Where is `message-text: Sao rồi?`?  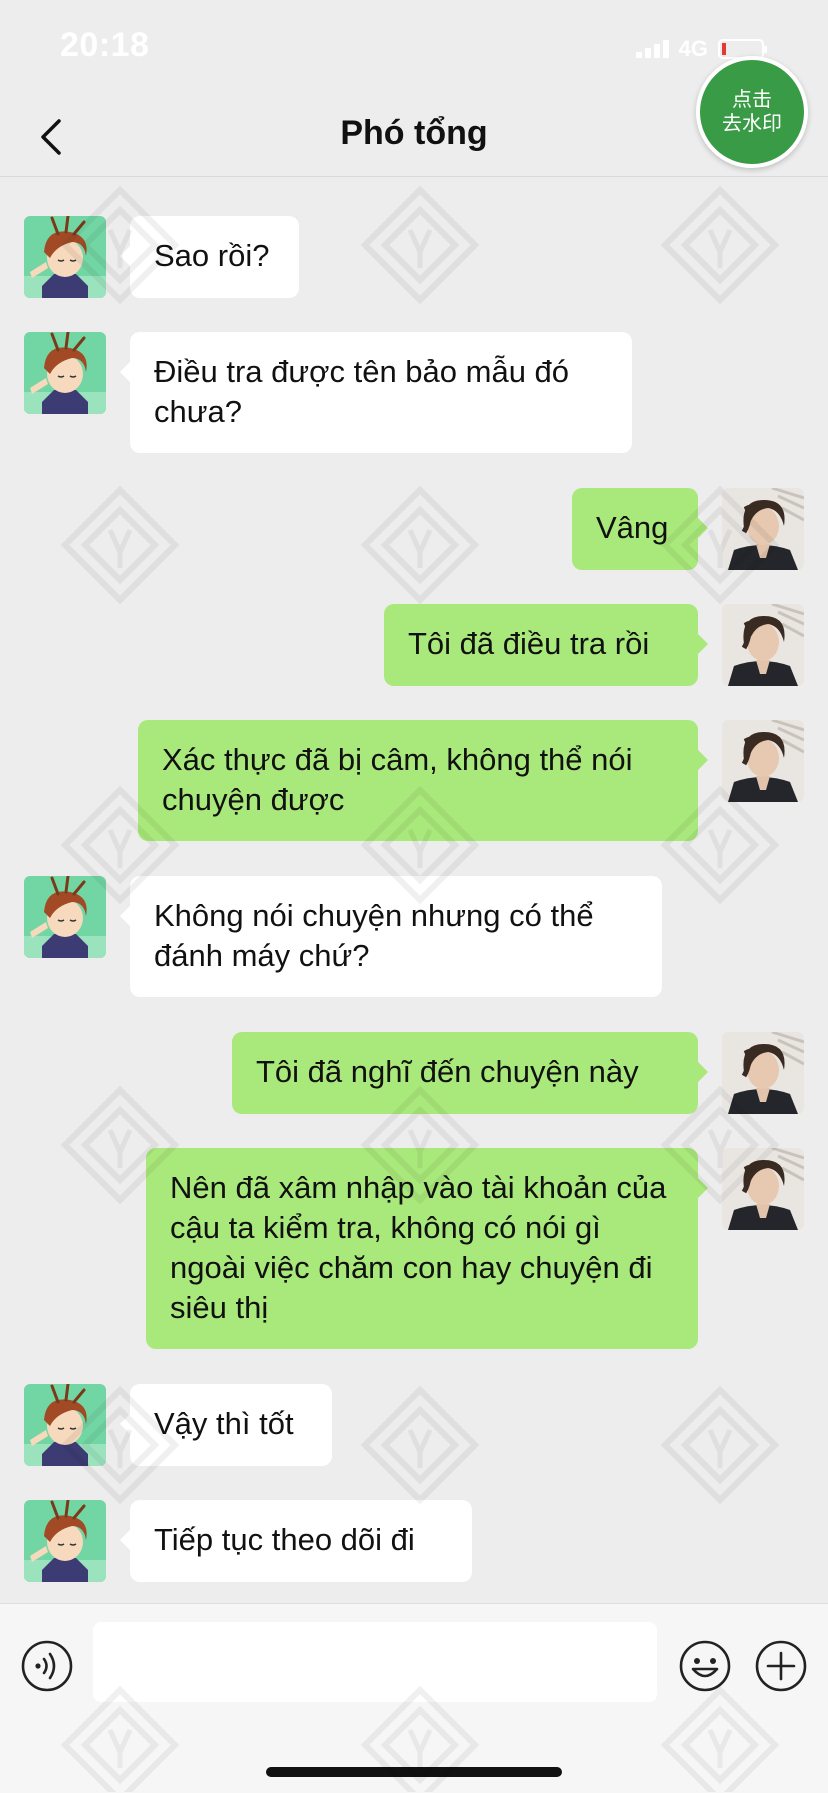
message-text: Sao rồi? is located at coordinates (212, 255).